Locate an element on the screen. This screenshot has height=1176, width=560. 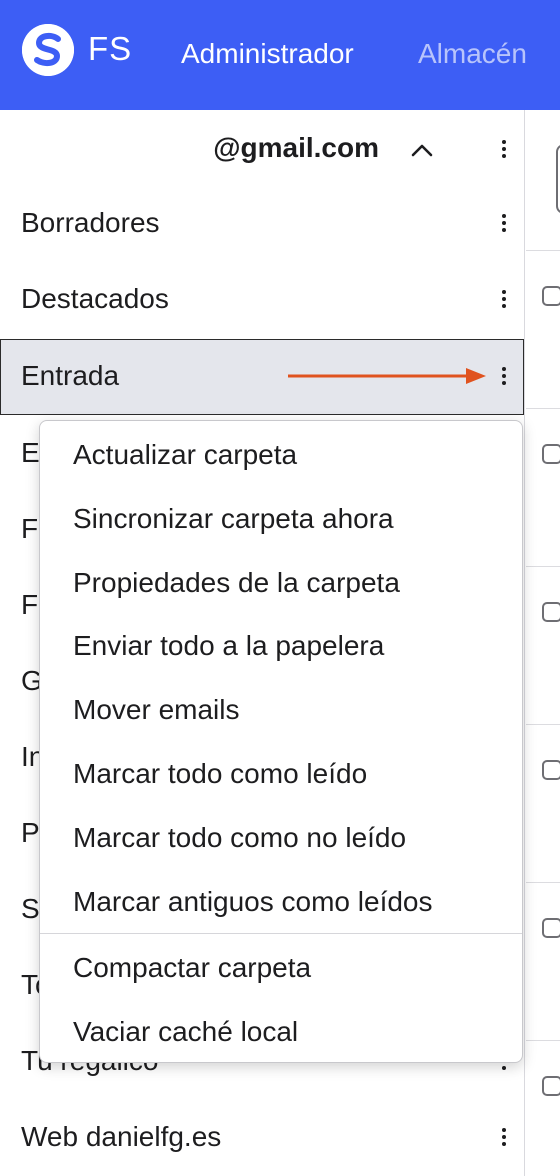
folder-label: E is located at coordinates (30, 452).